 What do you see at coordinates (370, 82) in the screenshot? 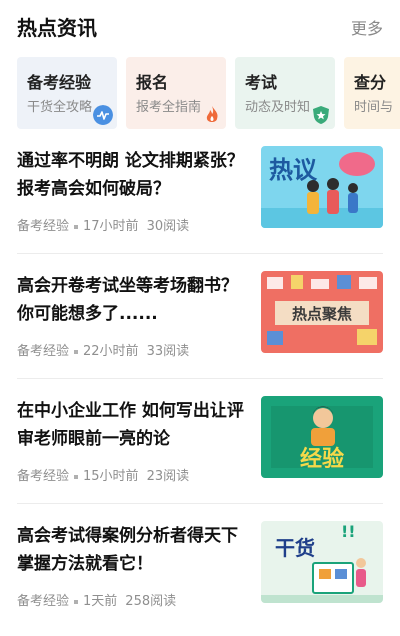
I see `category-title: 查分` at bounding box center [370, 82].